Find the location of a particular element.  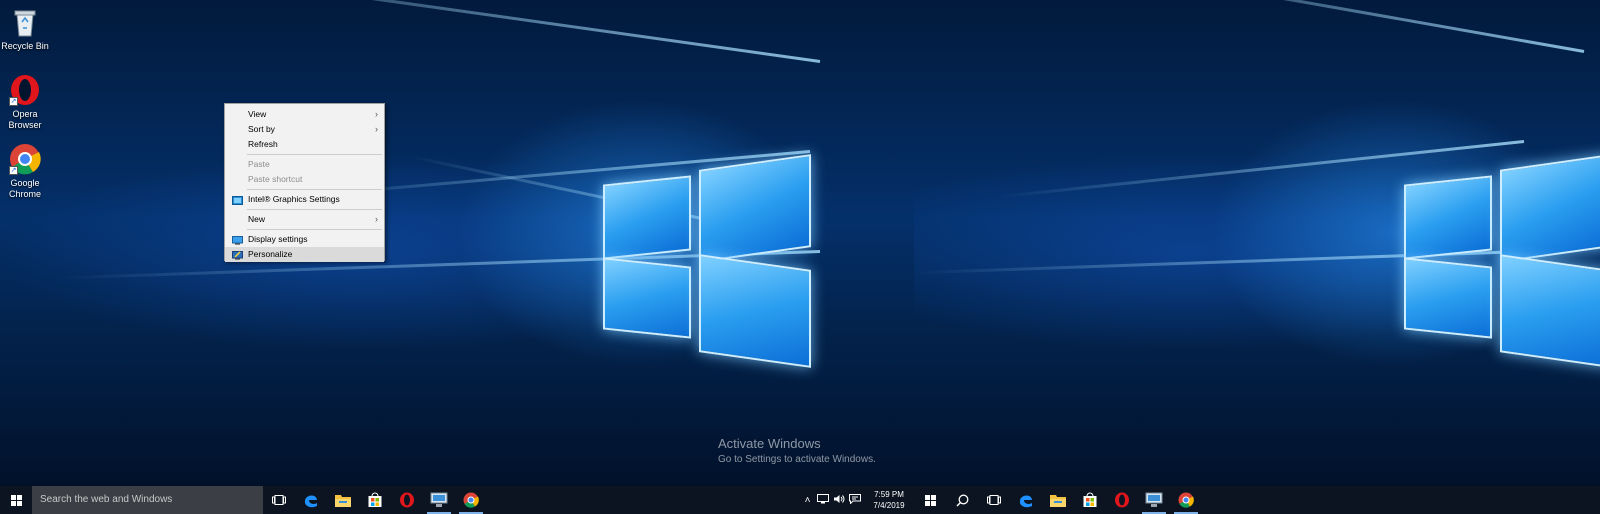

clock-date: 7/4/2019 is located at coordinates (889, 505).